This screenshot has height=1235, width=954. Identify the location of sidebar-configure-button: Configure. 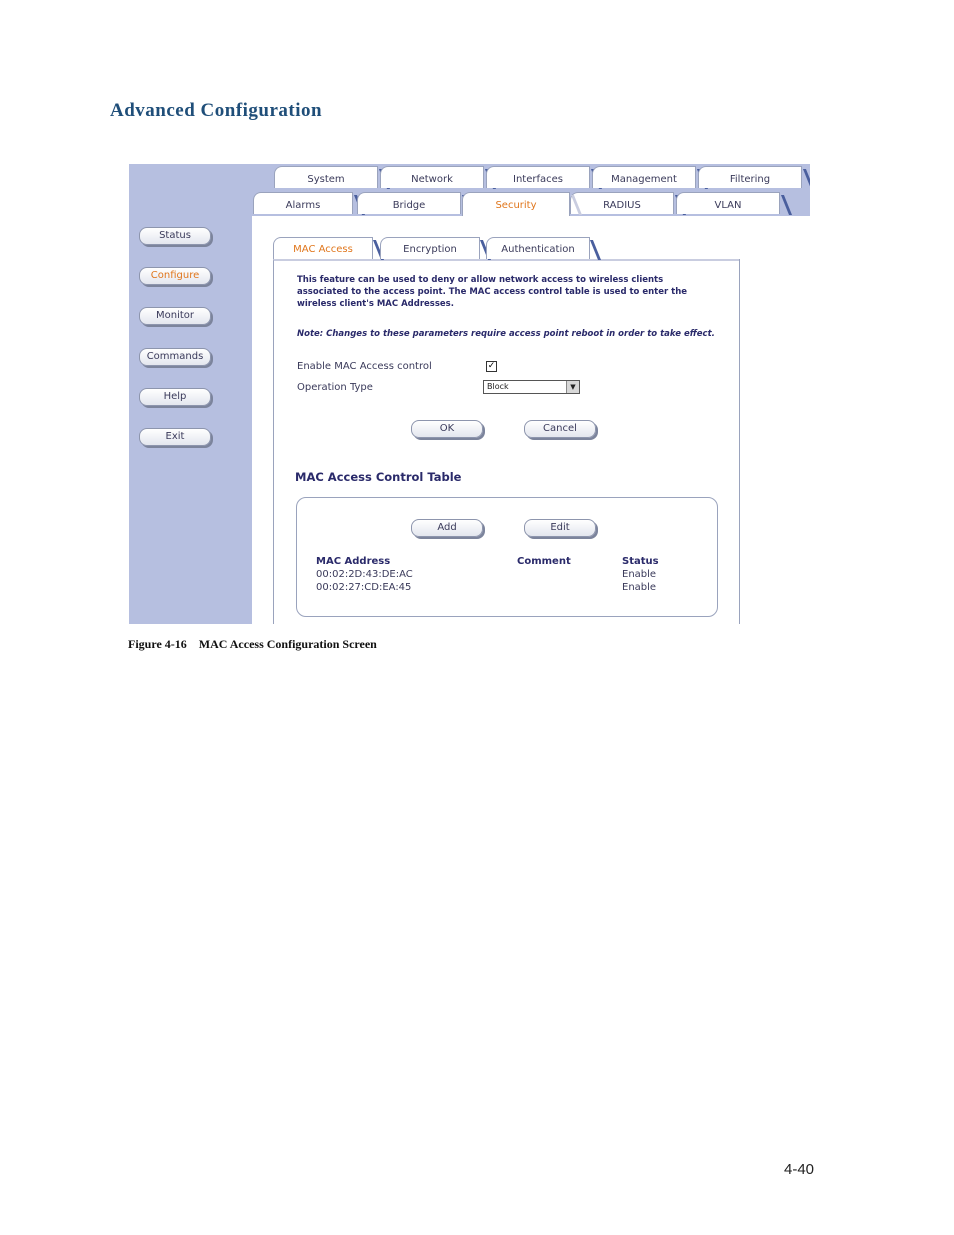
(175, 276).